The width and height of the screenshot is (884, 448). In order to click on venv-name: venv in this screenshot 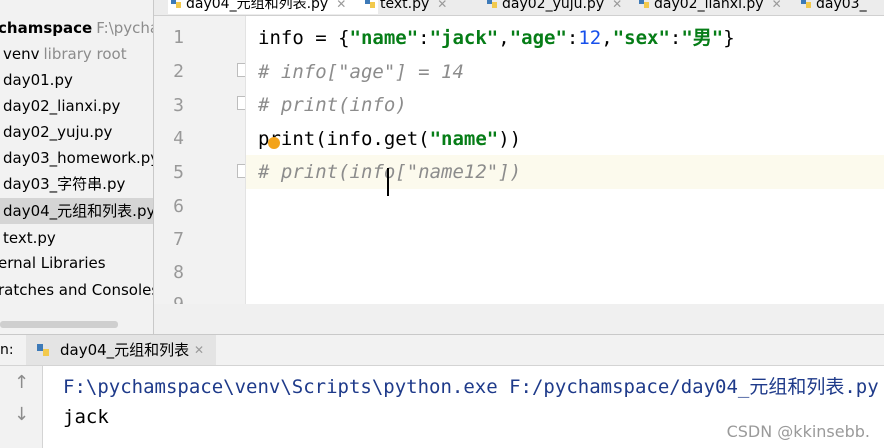, I will do `click(21, 54)`.